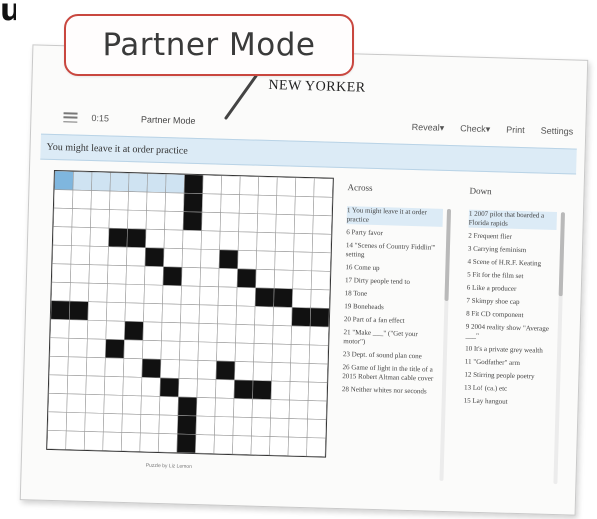 This screenshot has width=597, height=519. Describe the element at coordinates (510, 302) in the screenshot. I see `down-clue: 7 Skimpy shoe cap` at that location.